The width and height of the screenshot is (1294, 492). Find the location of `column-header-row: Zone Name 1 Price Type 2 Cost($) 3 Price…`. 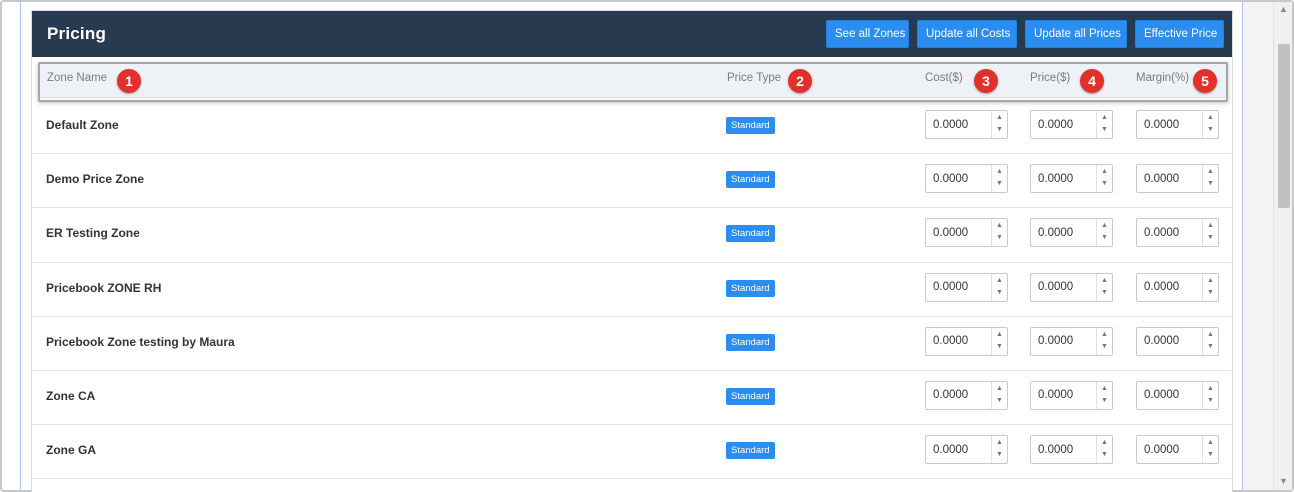

column-header-row: Zone Name 1 Price Type 2 Cost($) 3 Price… is located at coordinates (633, 82).